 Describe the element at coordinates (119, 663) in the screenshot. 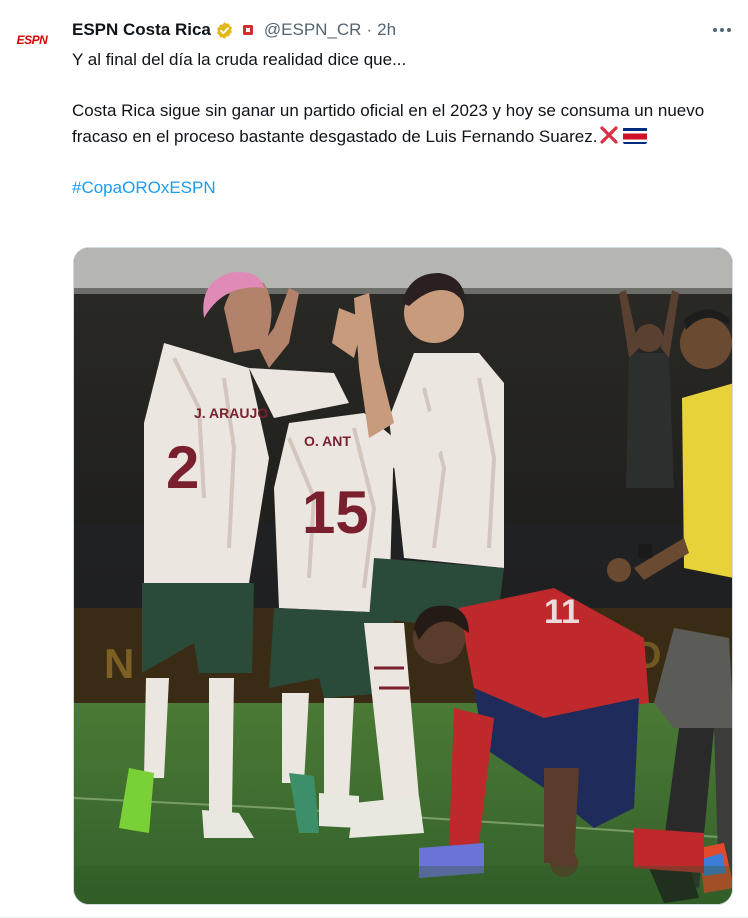

I see `ad-board-lettering: N` at that location.